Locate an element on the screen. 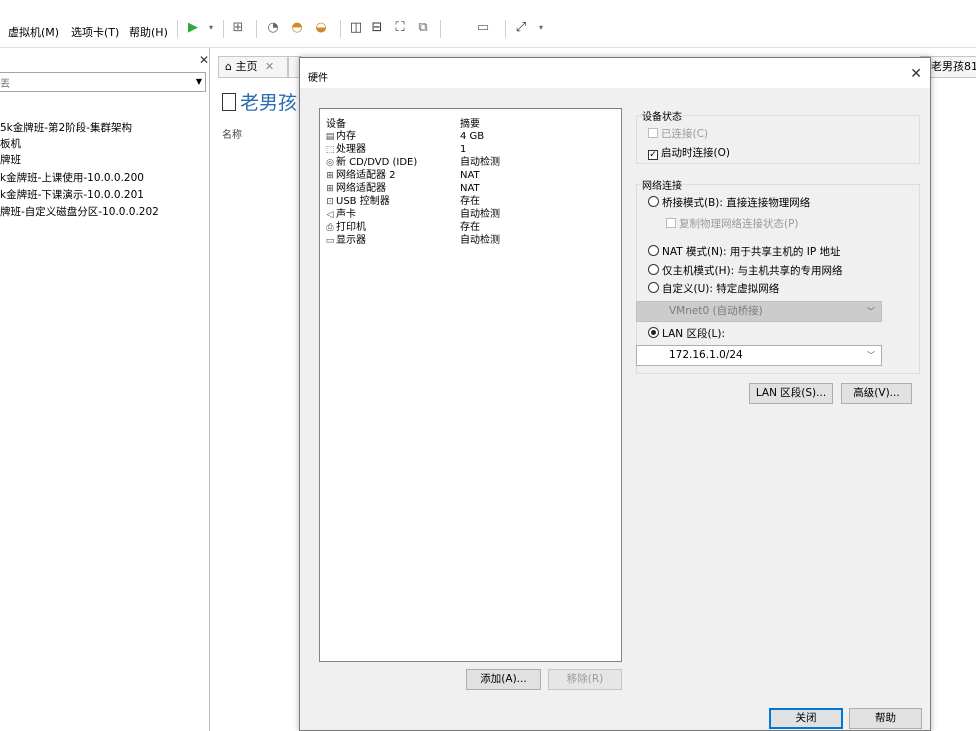 This screenshot has height=731, width=976. dialog-title: 硬件 is located at coordinates (318, 78).